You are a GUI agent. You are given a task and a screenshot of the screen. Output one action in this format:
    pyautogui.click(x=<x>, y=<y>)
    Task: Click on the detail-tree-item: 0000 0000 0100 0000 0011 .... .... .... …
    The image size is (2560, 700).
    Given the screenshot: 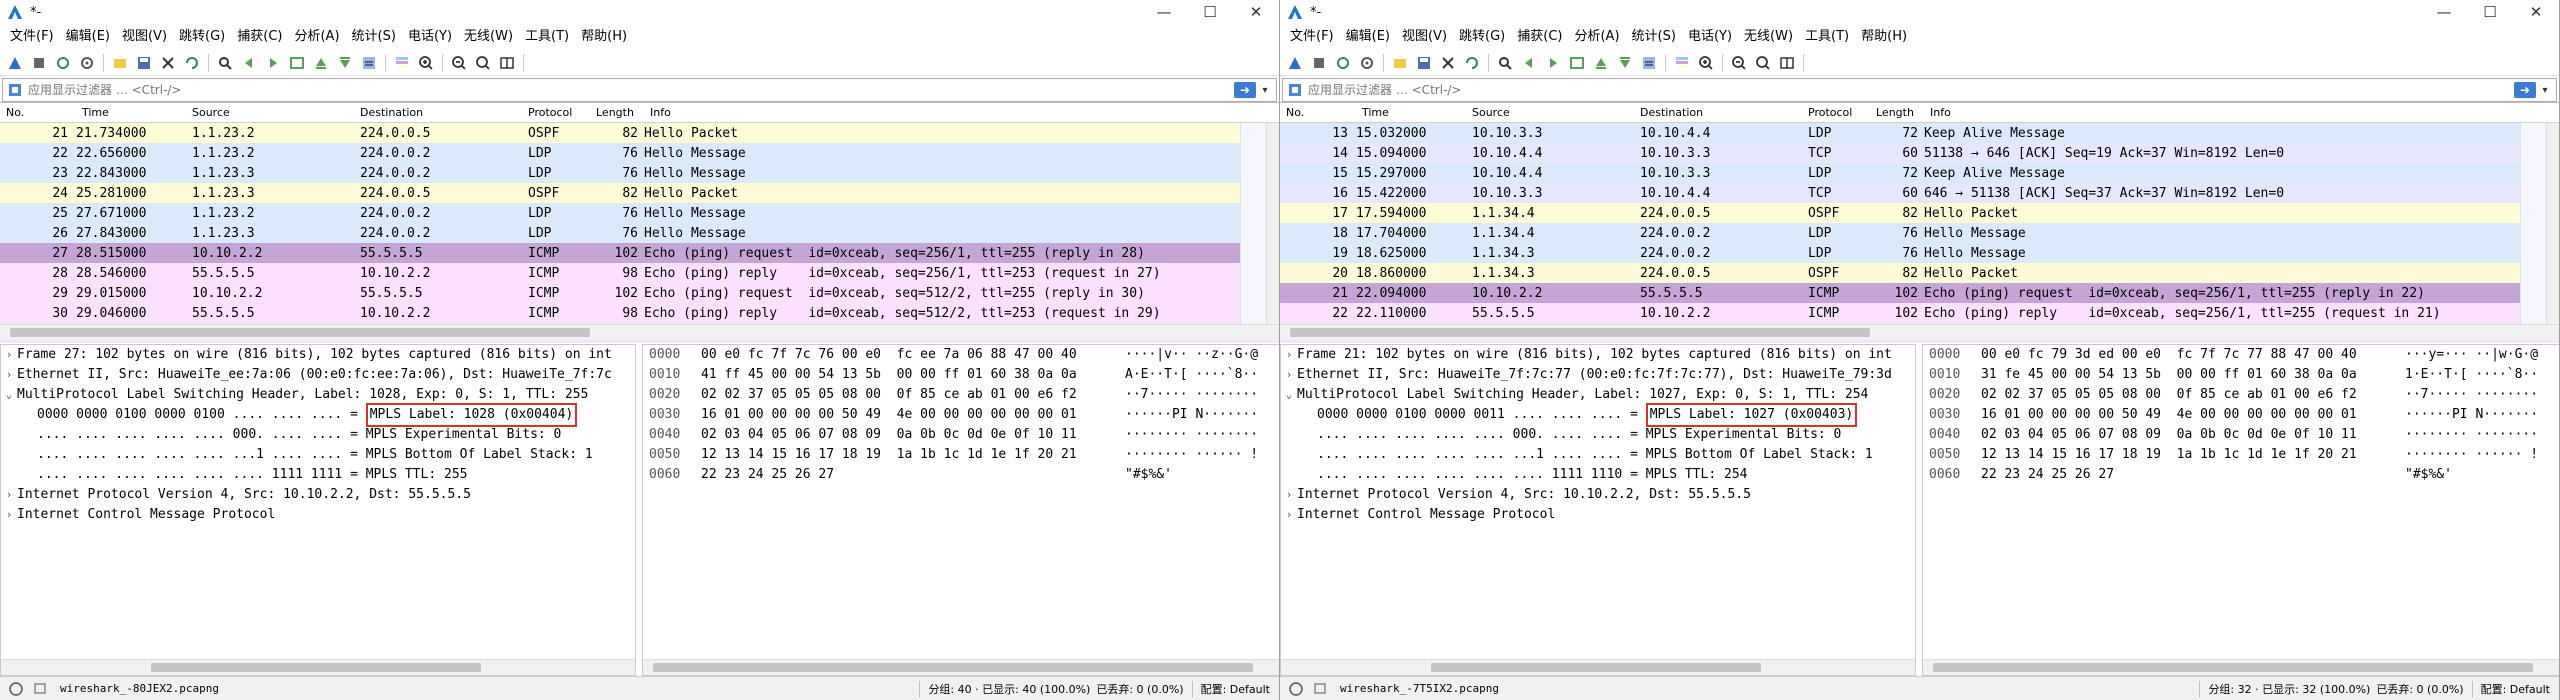 What is the action you would take?
    pyautogui.click(x=1598, y=415)
    